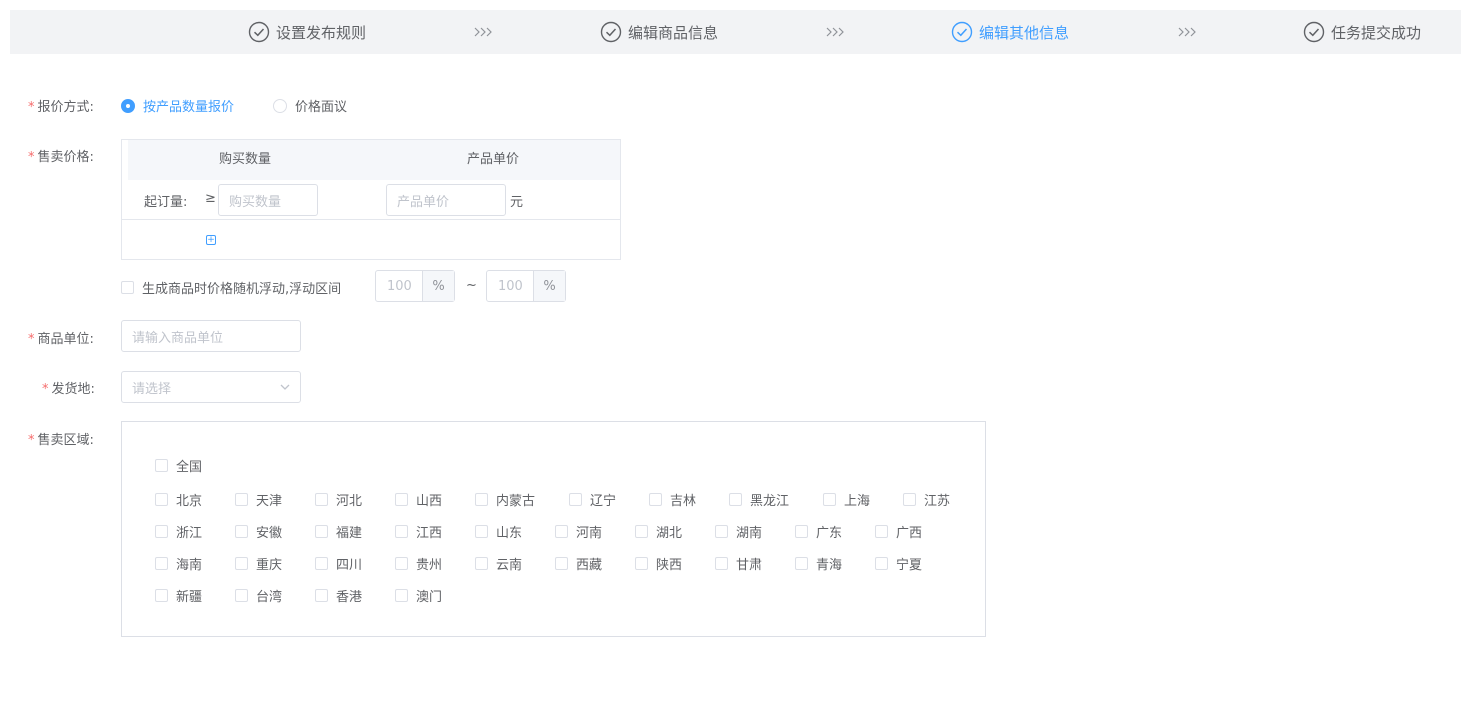 Image resolution: width=1461 pixels, height=704 pixels. I want to click on region-checkbox: 湖南, so click(738, 531).